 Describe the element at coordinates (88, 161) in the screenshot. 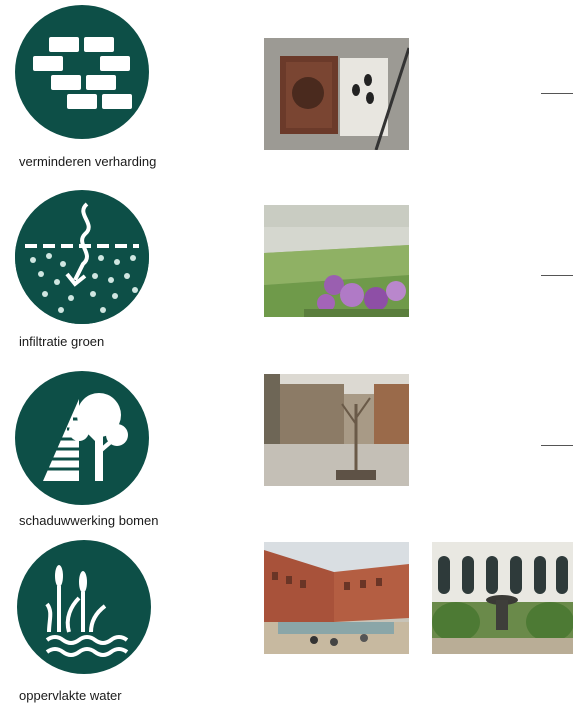

I see `measure-label: verminderen verharding` at that location.